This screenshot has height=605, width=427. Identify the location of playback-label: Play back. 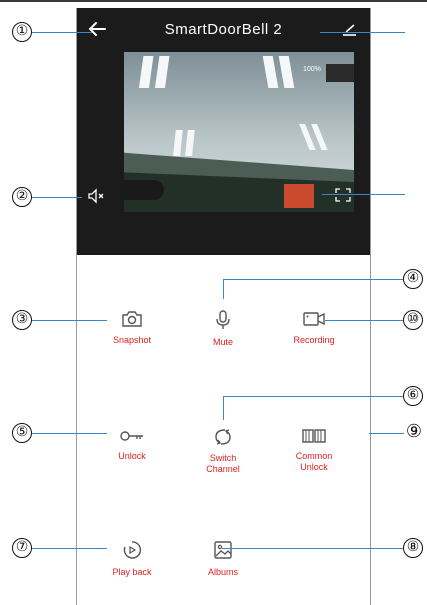
(132, 572).